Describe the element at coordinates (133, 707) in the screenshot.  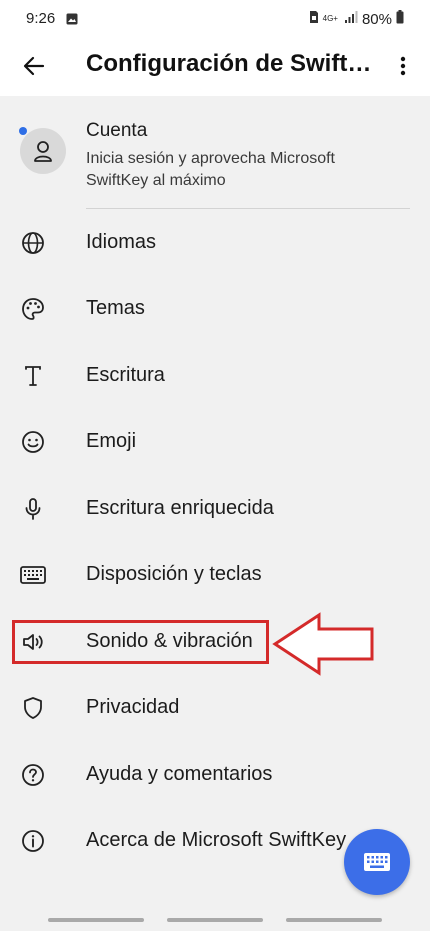
I see `menu-item-label: Privacidad` at that location.